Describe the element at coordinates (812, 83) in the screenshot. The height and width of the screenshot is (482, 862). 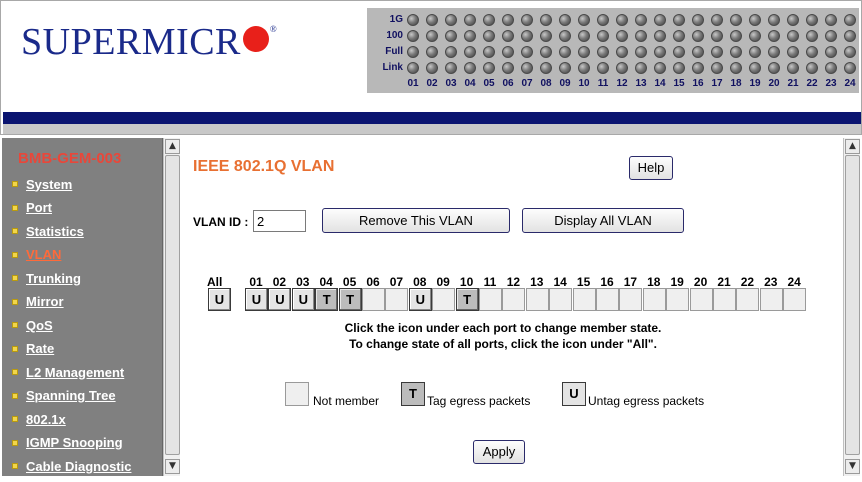
I see `led-port-number: 22` at that location.